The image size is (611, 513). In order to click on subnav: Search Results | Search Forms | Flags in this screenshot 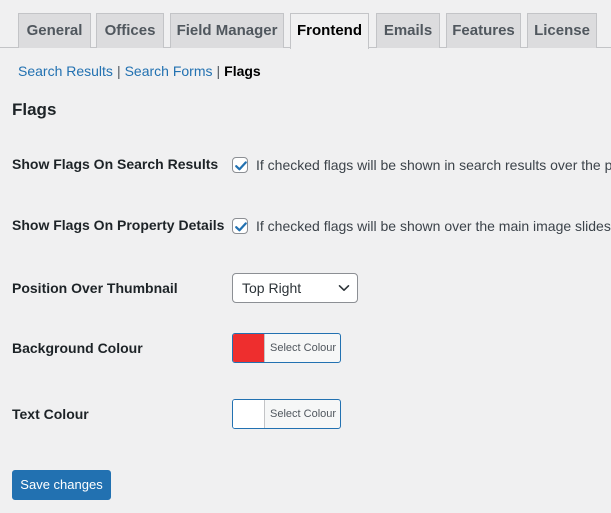, I will do `click(139, 71)`.